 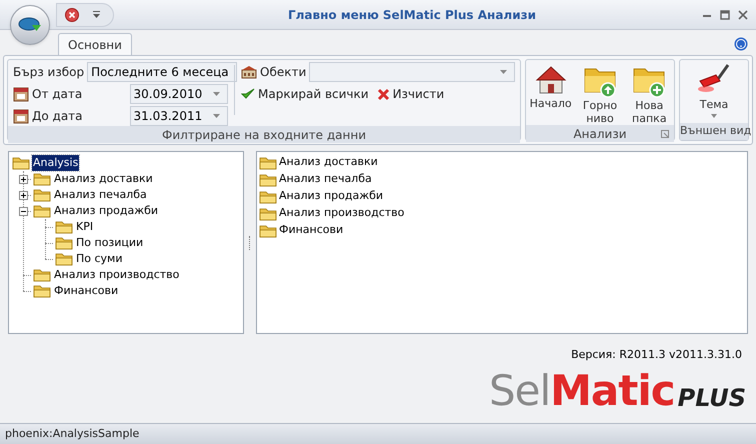 What do you see at coordinates (617, 391) in the screenshot?
I see `logo: SelMatic PLUS` at bounding box center [617, 391].